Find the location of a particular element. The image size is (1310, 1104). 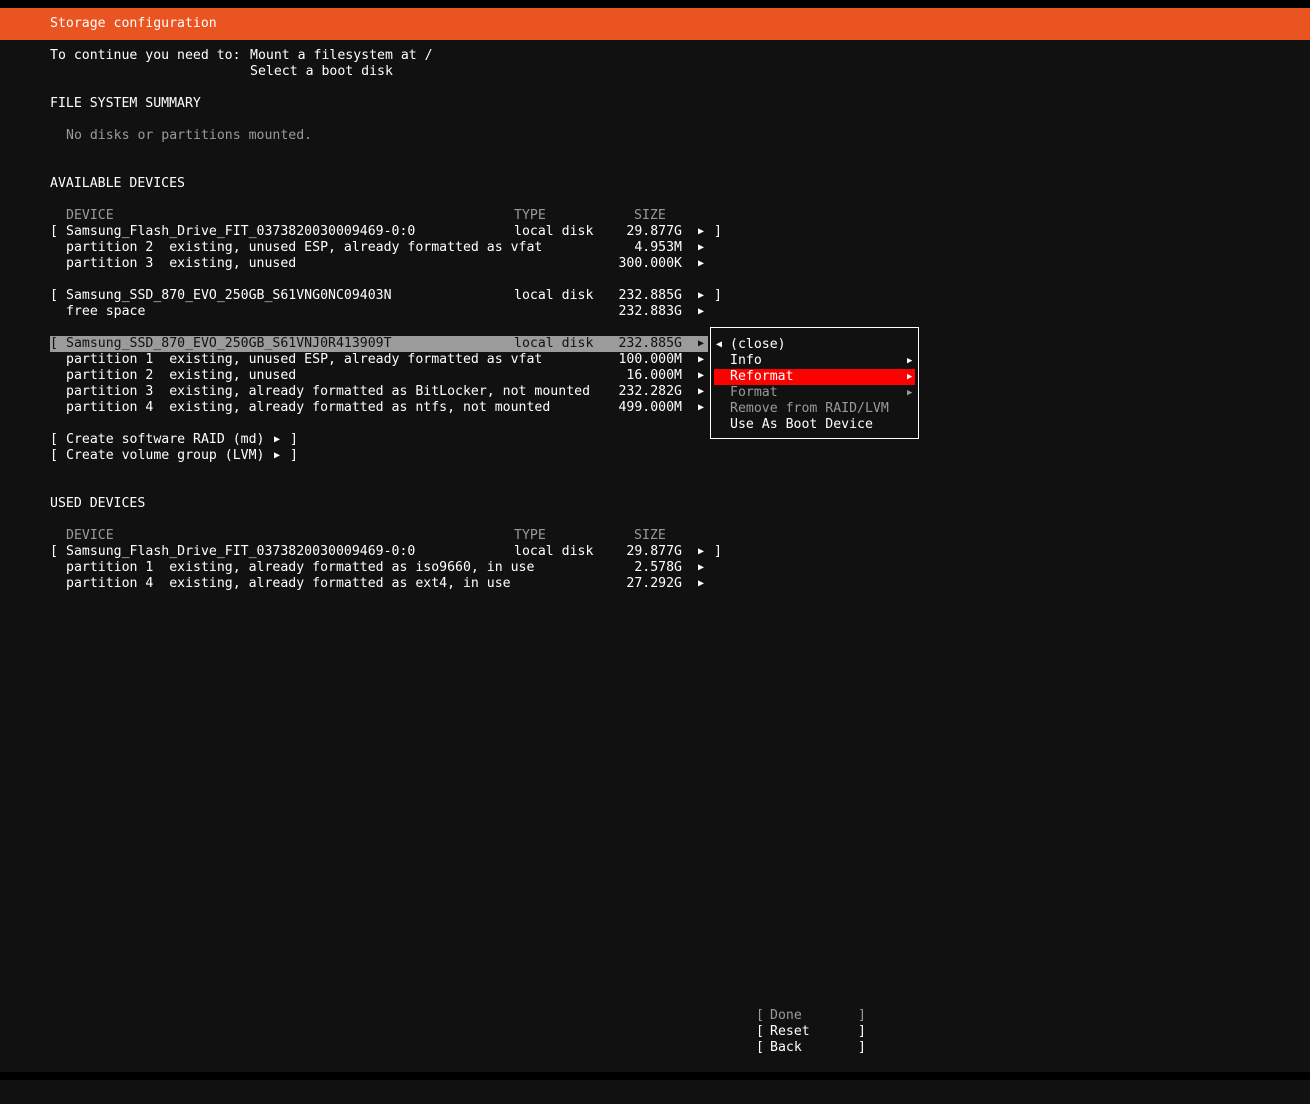

create-raid-label: Create software RAID (md) is located at coordinates (165, 439).